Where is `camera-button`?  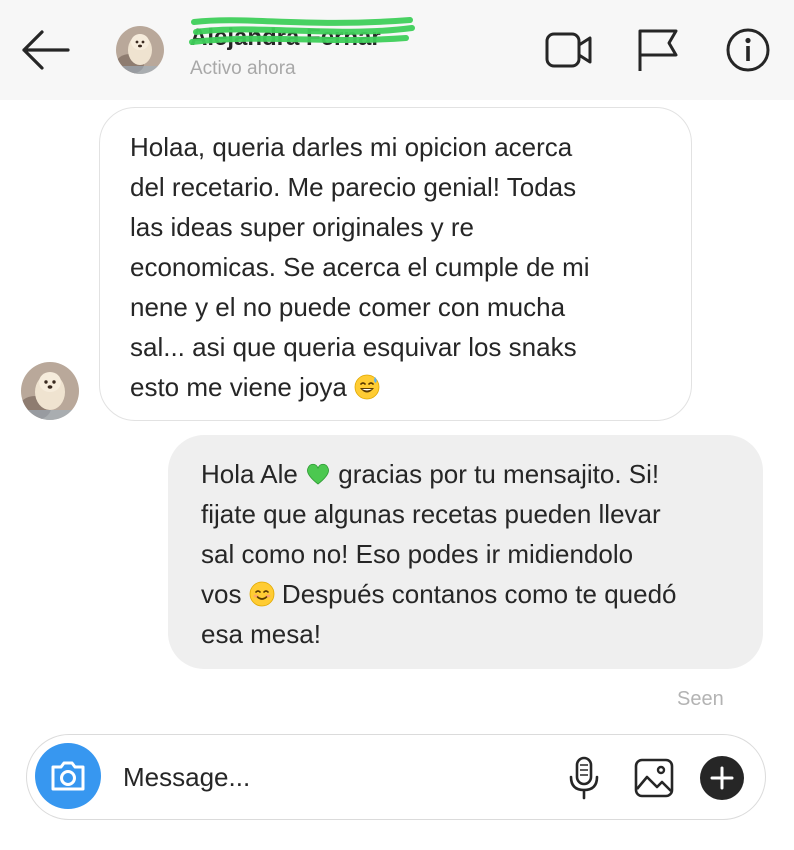
camera-button is located at coordinates (68, 776).